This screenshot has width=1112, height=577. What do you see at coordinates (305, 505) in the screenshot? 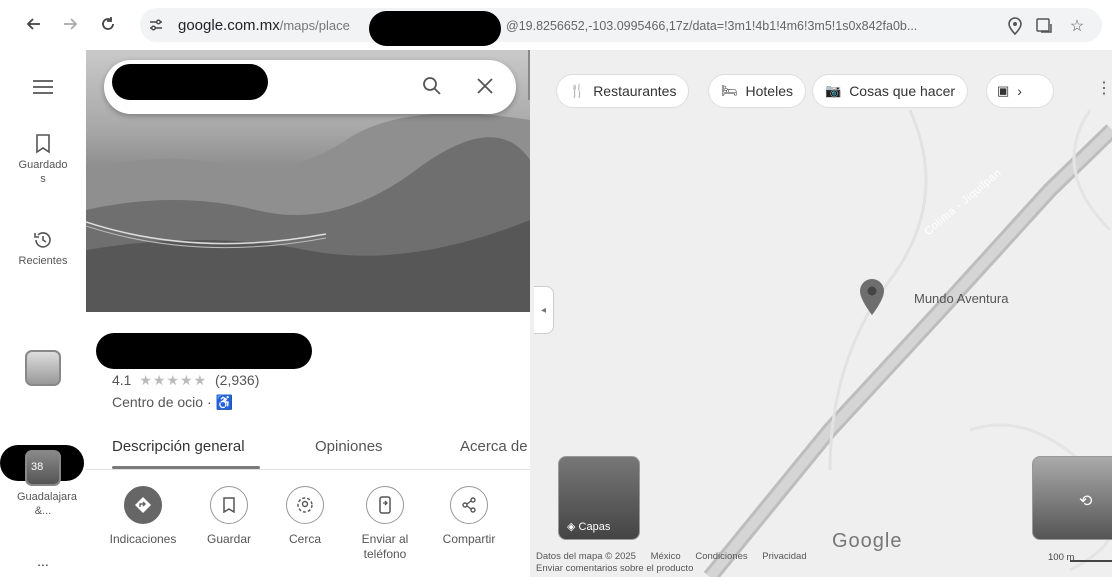
I see `nearby-icon` at bounding box center [305, 505].